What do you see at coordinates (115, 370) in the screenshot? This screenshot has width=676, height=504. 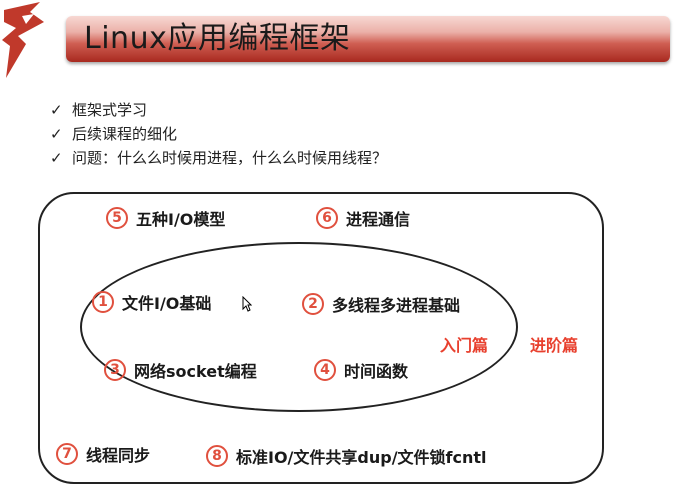 I see `number-circle-icon: 3` at bounding box center [115, 370].